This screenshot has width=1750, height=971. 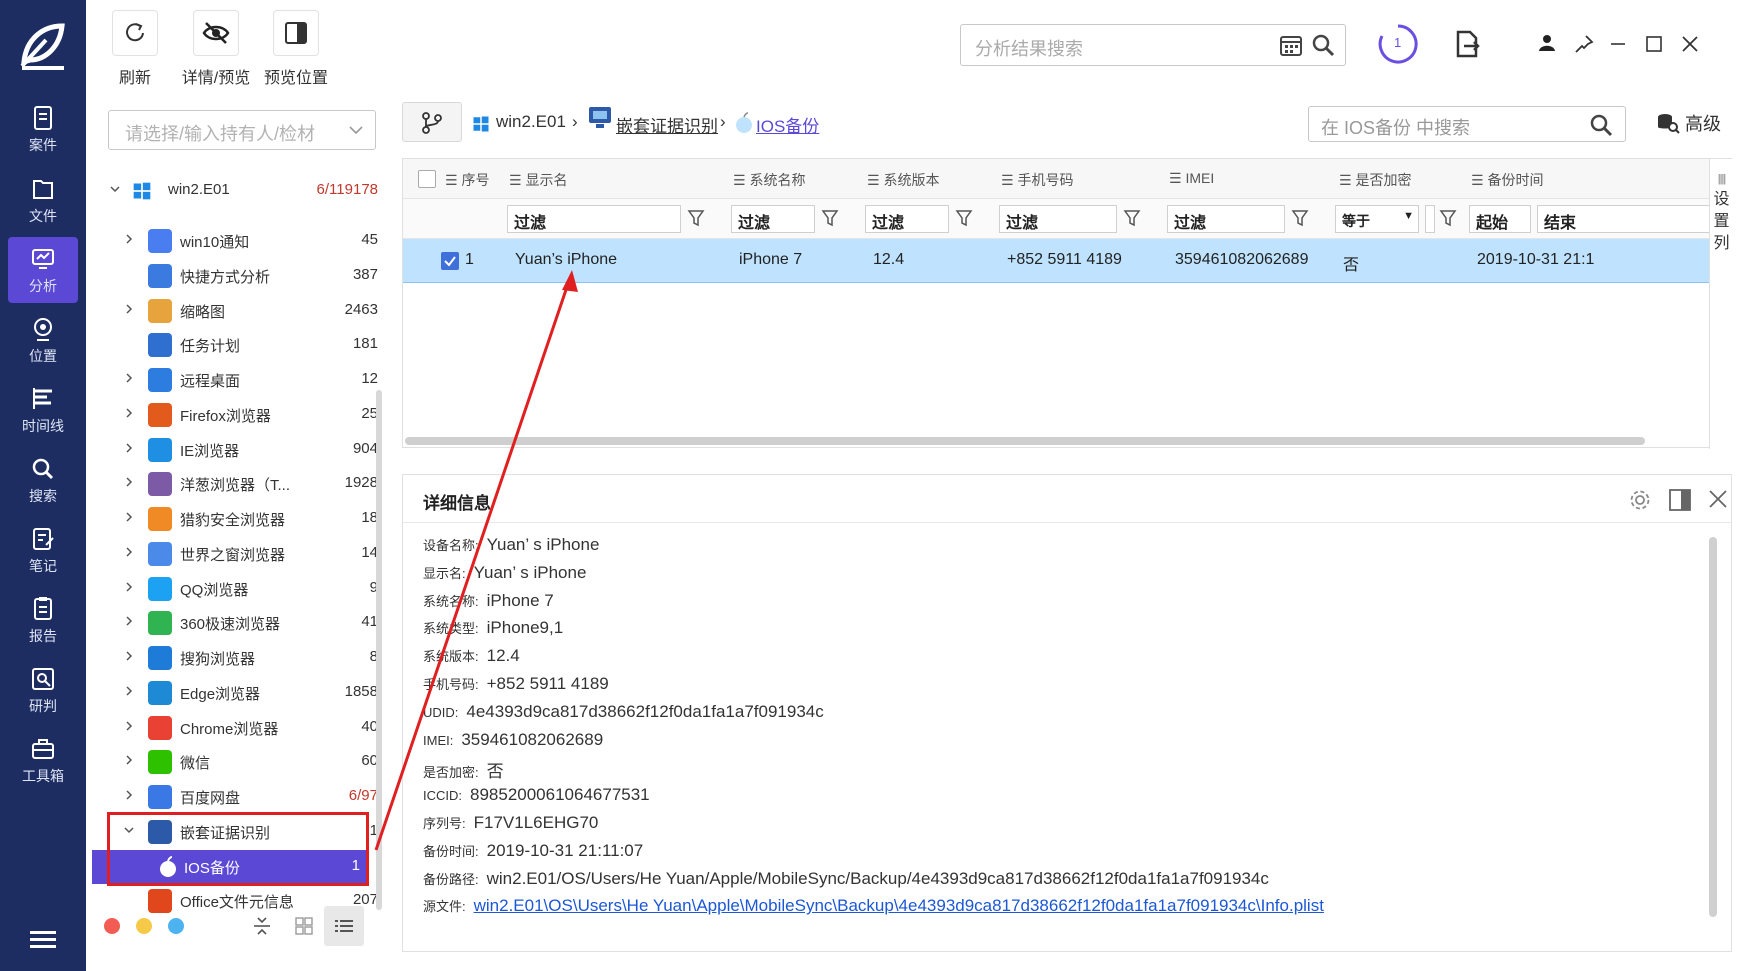 What do you see at coordinates (1377, 219) in the screenshot?
I see `filter-encrypted-select: 等于 ▼` at bounding box center [1377, 219].